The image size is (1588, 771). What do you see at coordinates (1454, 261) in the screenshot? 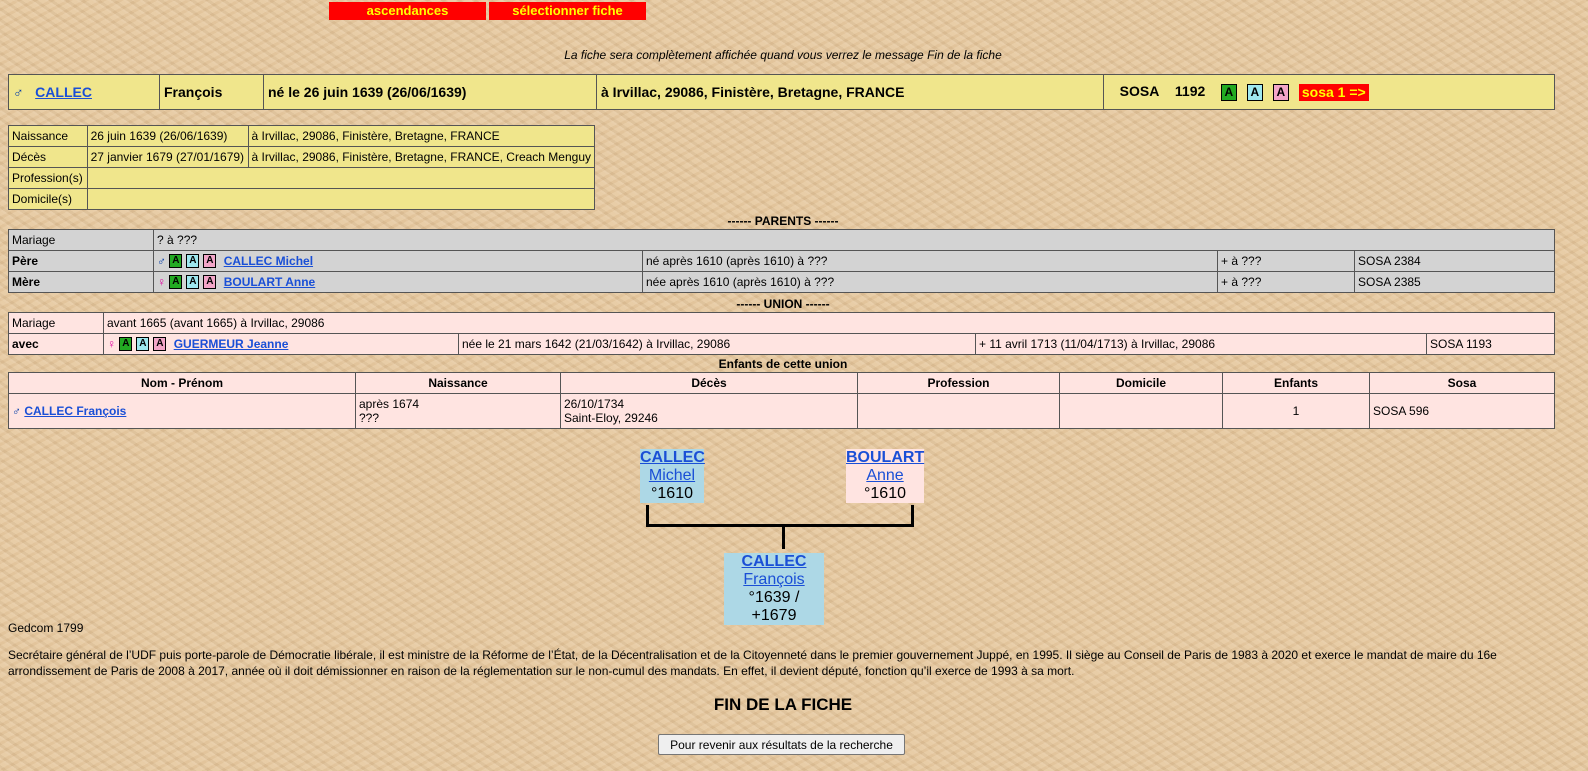
I see `father-sosa: SOSA 2384` at bounding box center [1454, 261].